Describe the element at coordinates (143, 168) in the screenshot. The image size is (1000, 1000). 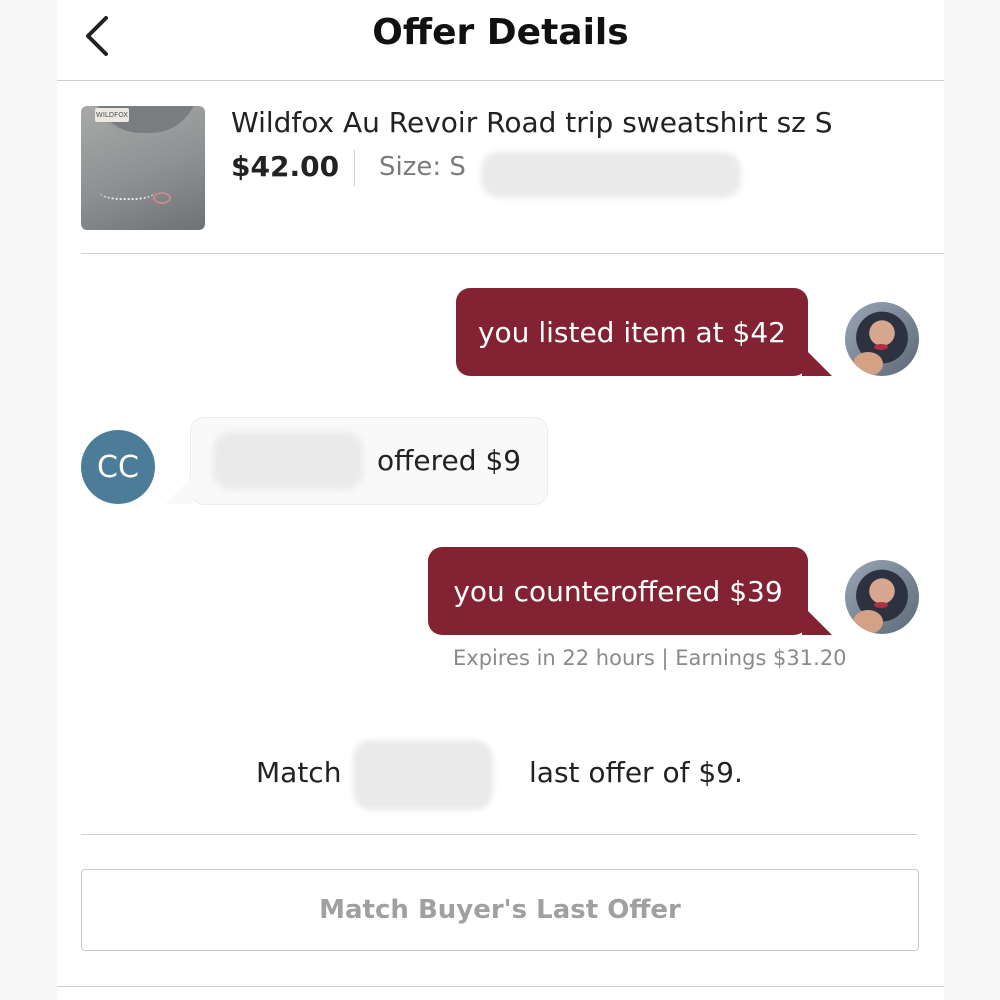
I see `item-thumbnail: WILDFOX` at that location.